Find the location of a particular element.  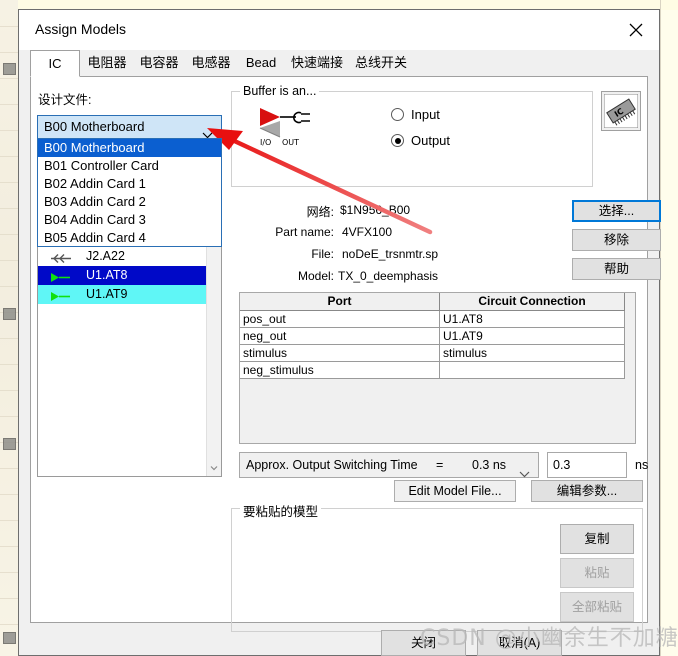

cell-port: neg_stimulus is located at coordinates (340, 370).